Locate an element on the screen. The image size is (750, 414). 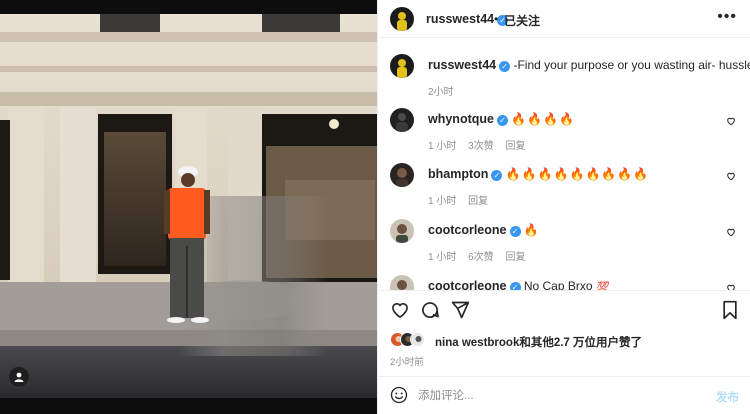
comment-input is located at coordinates (558, 396).